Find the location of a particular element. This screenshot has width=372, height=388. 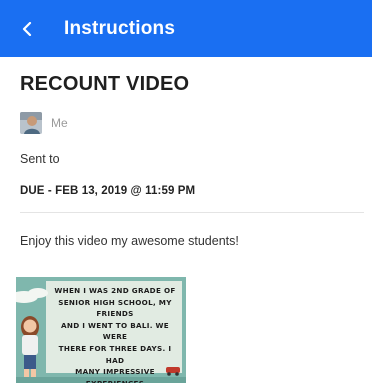

app-bar: Instructions is located at coordinates (186, 28).